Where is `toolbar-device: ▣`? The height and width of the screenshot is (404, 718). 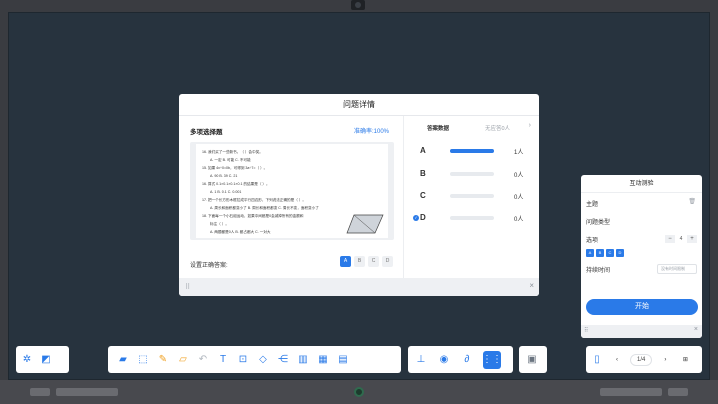
toolbar-device: ▣ is located at coordinates (533, 359).